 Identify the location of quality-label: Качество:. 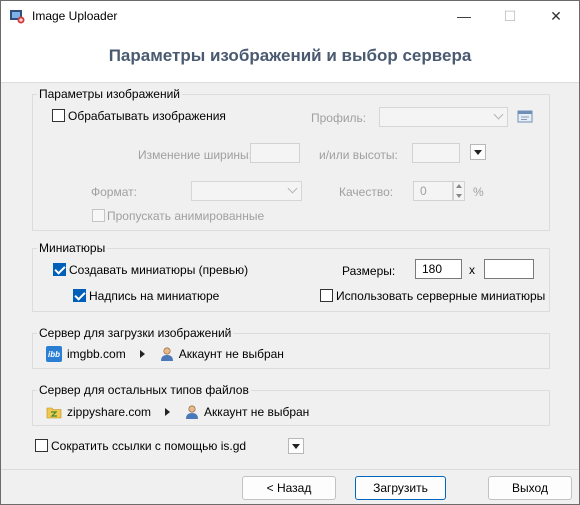
(366, 192).